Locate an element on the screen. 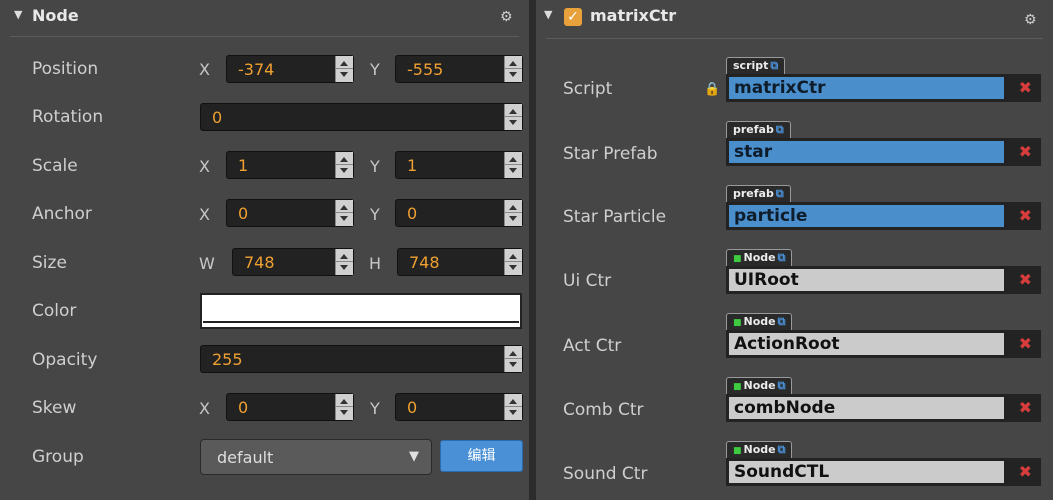 Image resolution: width=1053 pixels, height=500 pixels. size-h-field: 748 is located at coordinates (460, 262).